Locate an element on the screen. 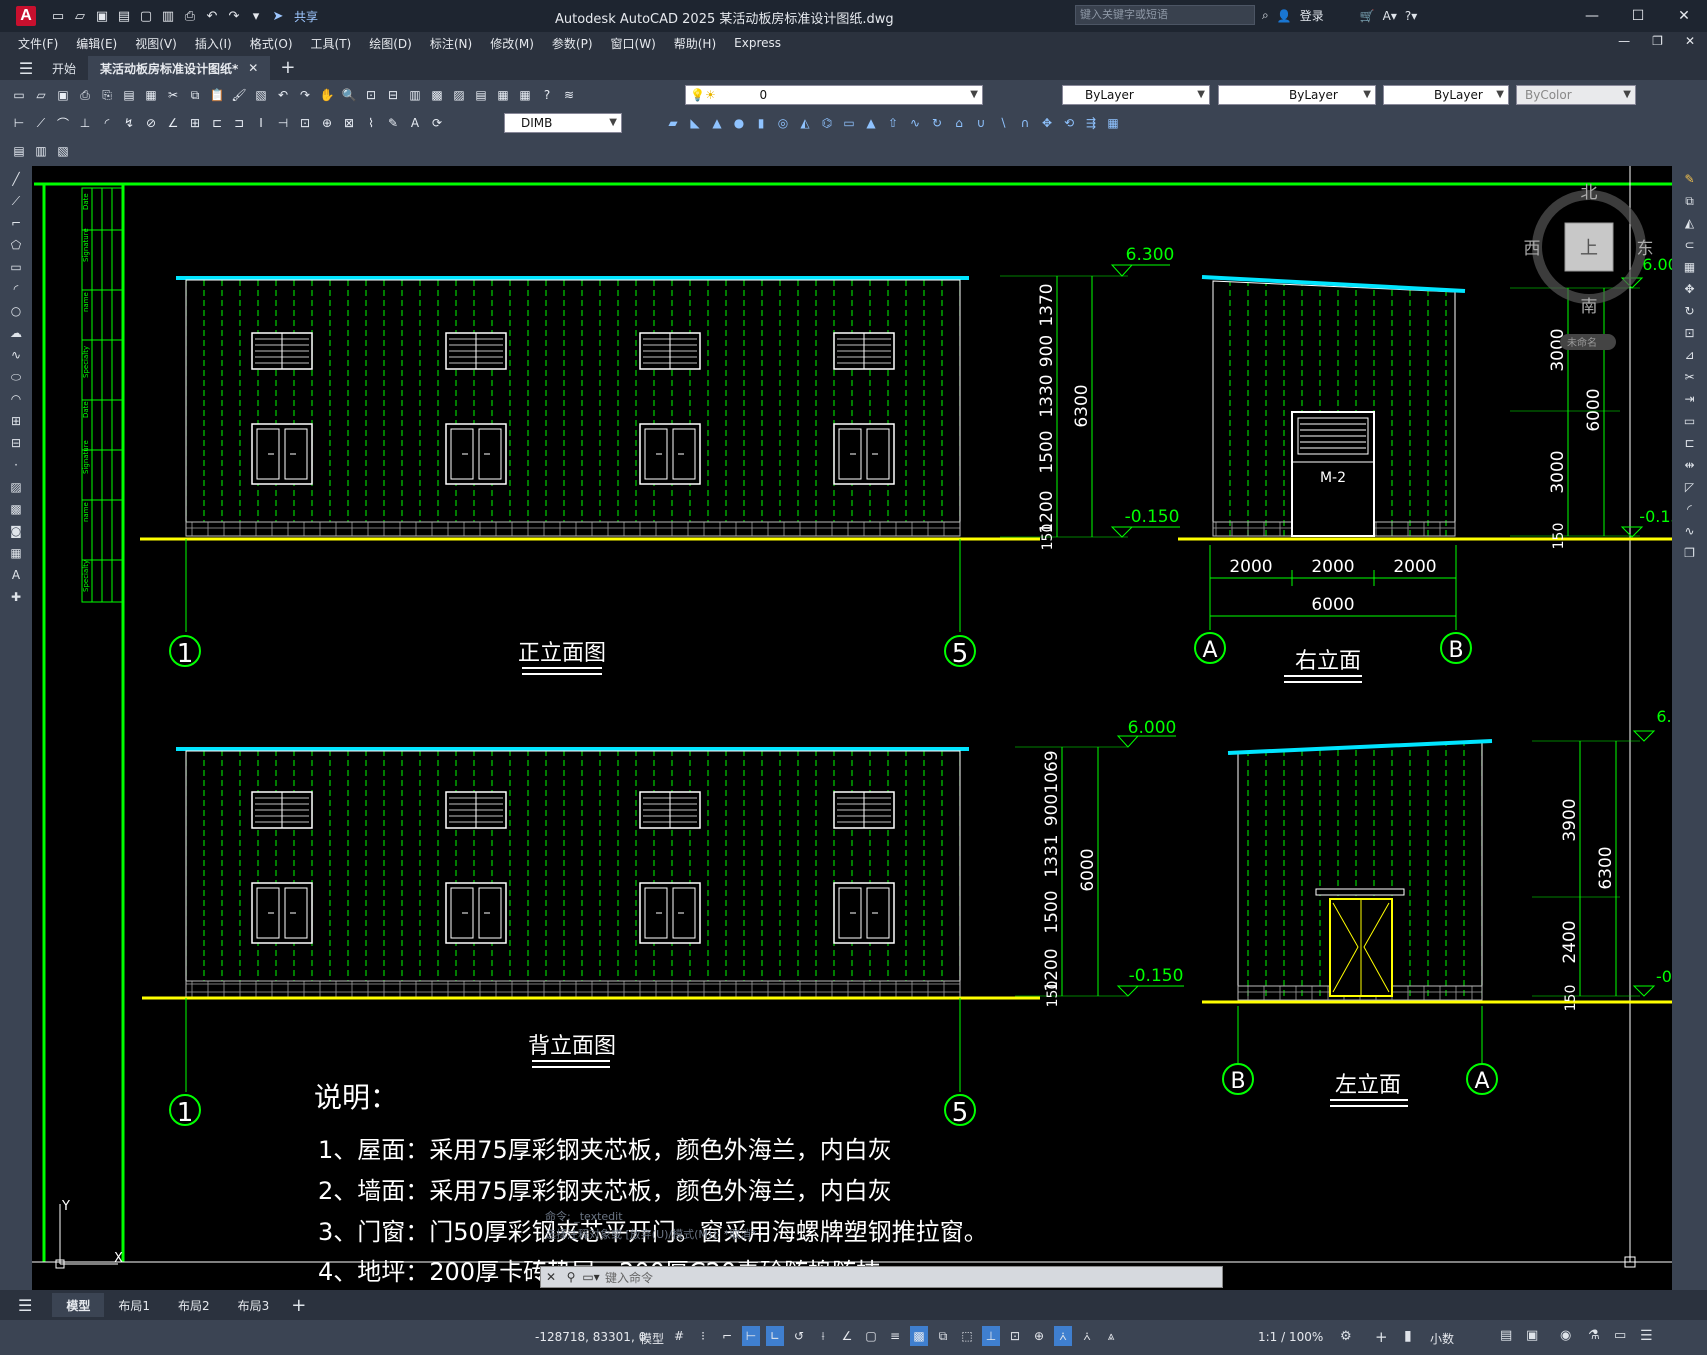 This screenshot has height=1355, width=1707. viewcube: 上 北 南 西 东 未命名 is located at coordinates (1589, 266).